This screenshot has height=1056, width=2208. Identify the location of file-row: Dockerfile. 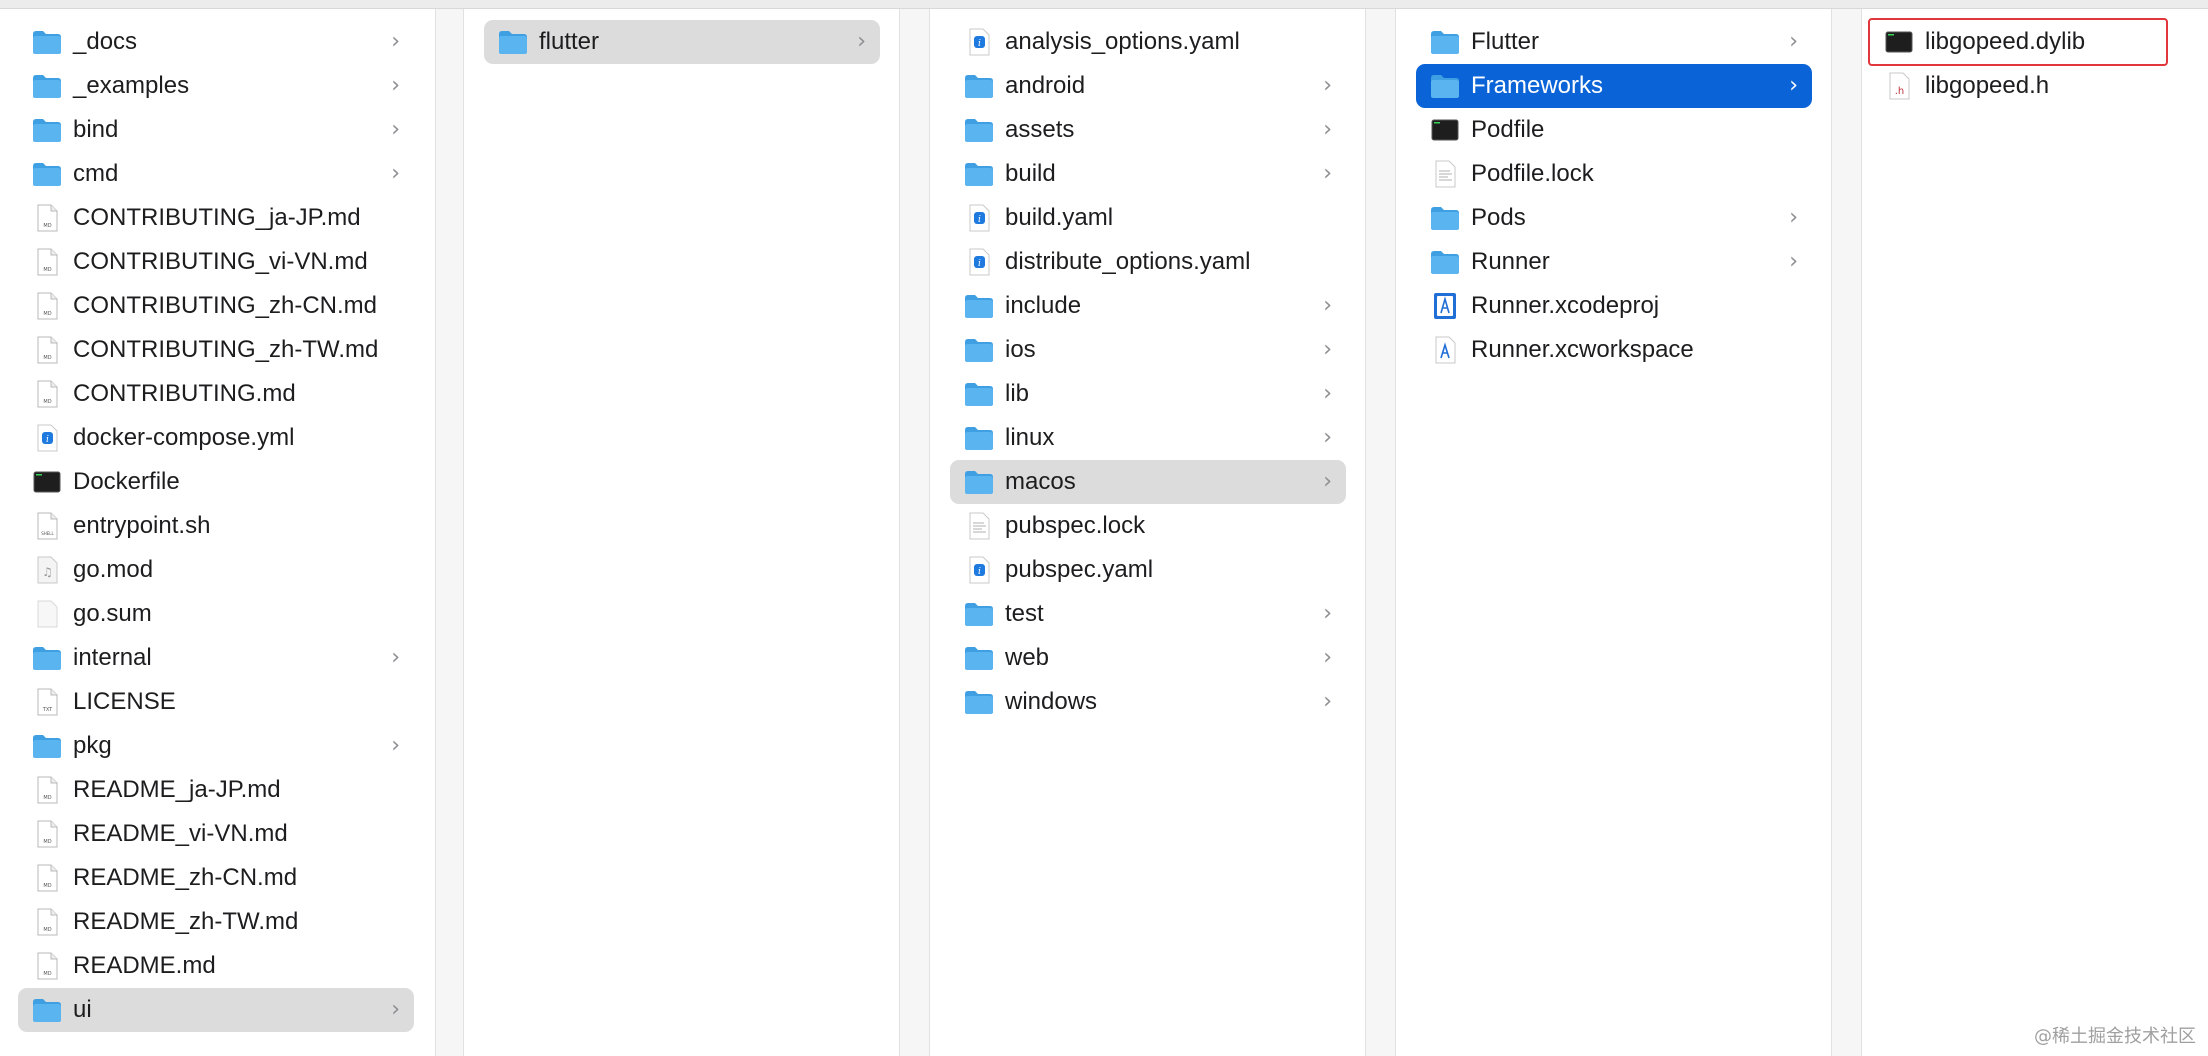
(216, 482).